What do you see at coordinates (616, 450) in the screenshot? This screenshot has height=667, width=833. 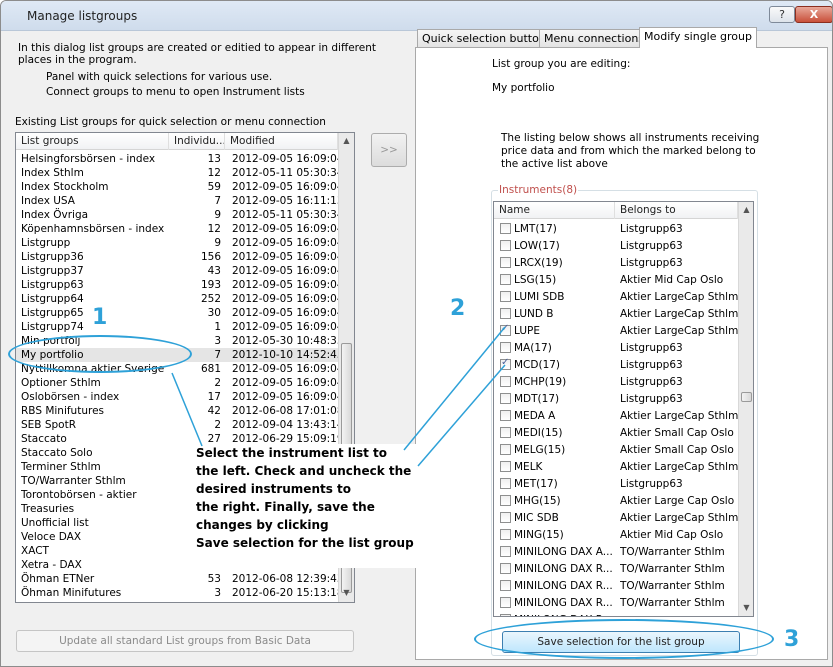 I see `instrument-row: MELG(15) Aktier Small Cap Oslo` at bounding box center [616, 450].